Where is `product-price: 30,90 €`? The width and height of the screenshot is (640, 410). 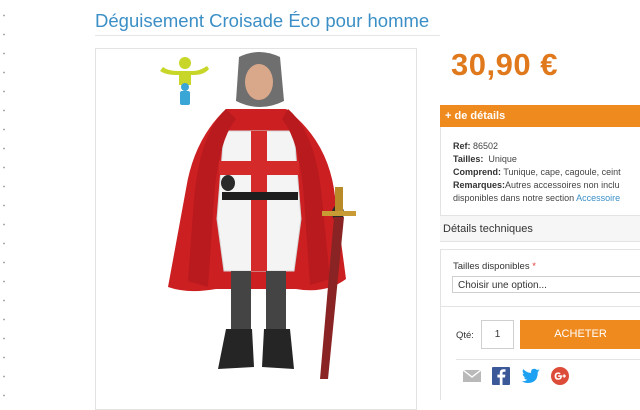
product-price: 30,90 € is located at coordinates (504, 64).